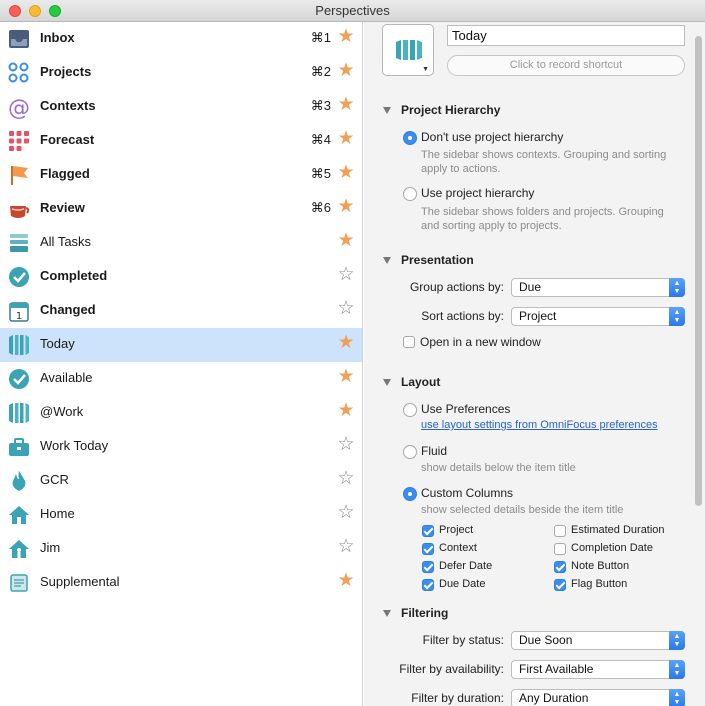  What do you see at coordinates (461, 169) in the screenshot?
I see `option-description: apply to actions.` at bounding box center [461, 169].